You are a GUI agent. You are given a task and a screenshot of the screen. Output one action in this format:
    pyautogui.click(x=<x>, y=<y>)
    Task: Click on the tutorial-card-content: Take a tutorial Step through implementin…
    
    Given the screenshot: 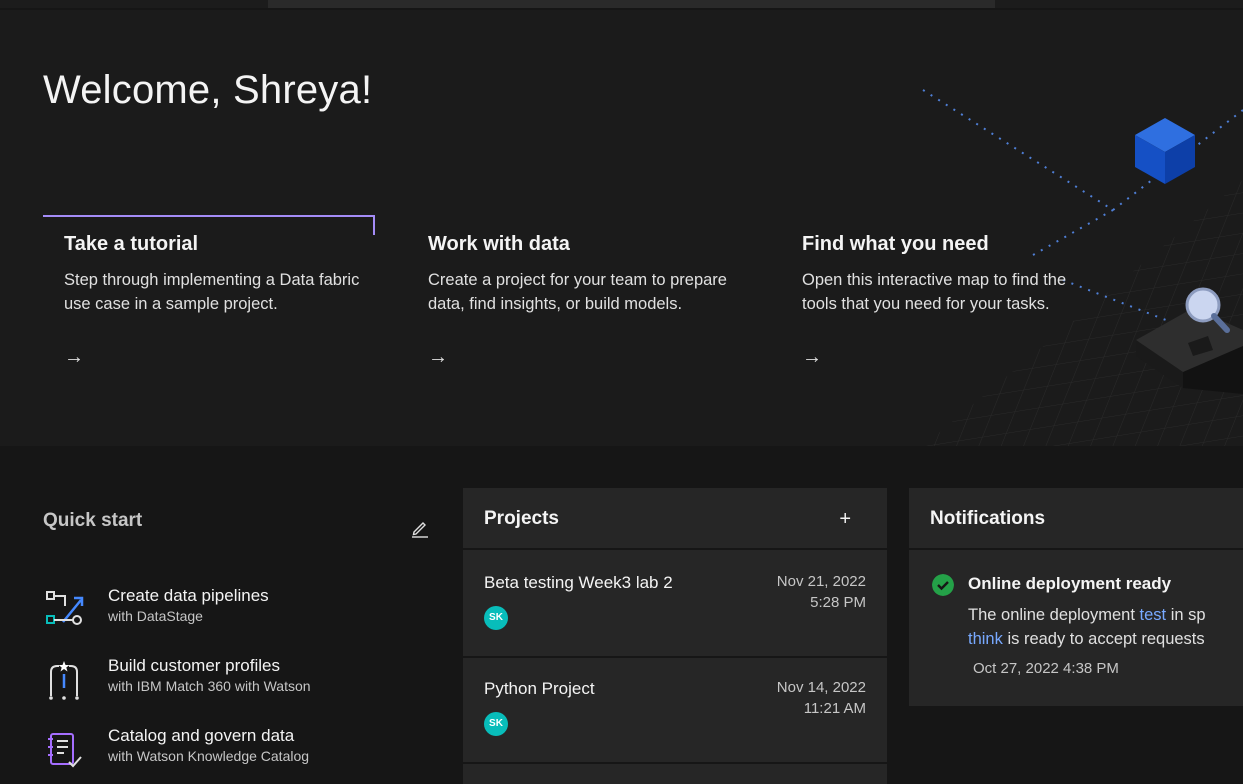 What is the action you would take?
    pyautogui.click(x=230, y=300)
    